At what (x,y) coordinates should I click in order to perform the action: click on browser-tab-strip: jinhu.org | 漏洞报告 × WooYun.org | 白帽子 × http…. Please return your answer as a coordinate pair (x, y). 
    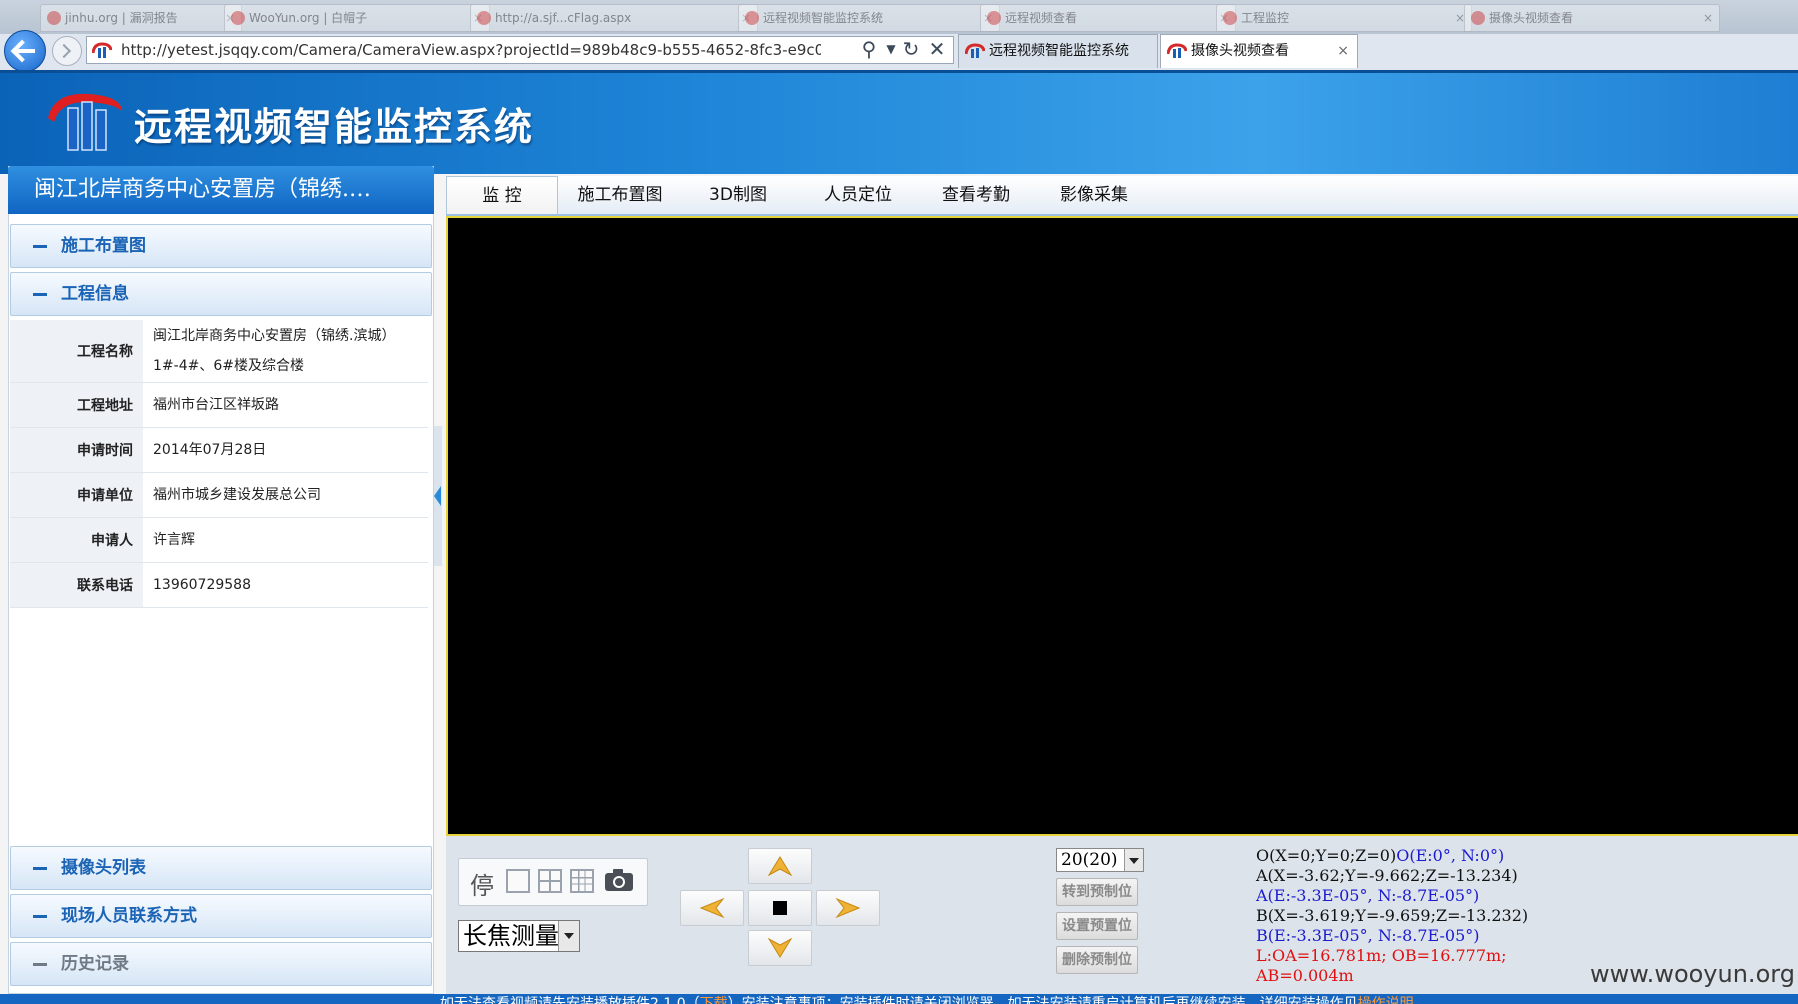
    Looking at the image, I should click on (899, 17).